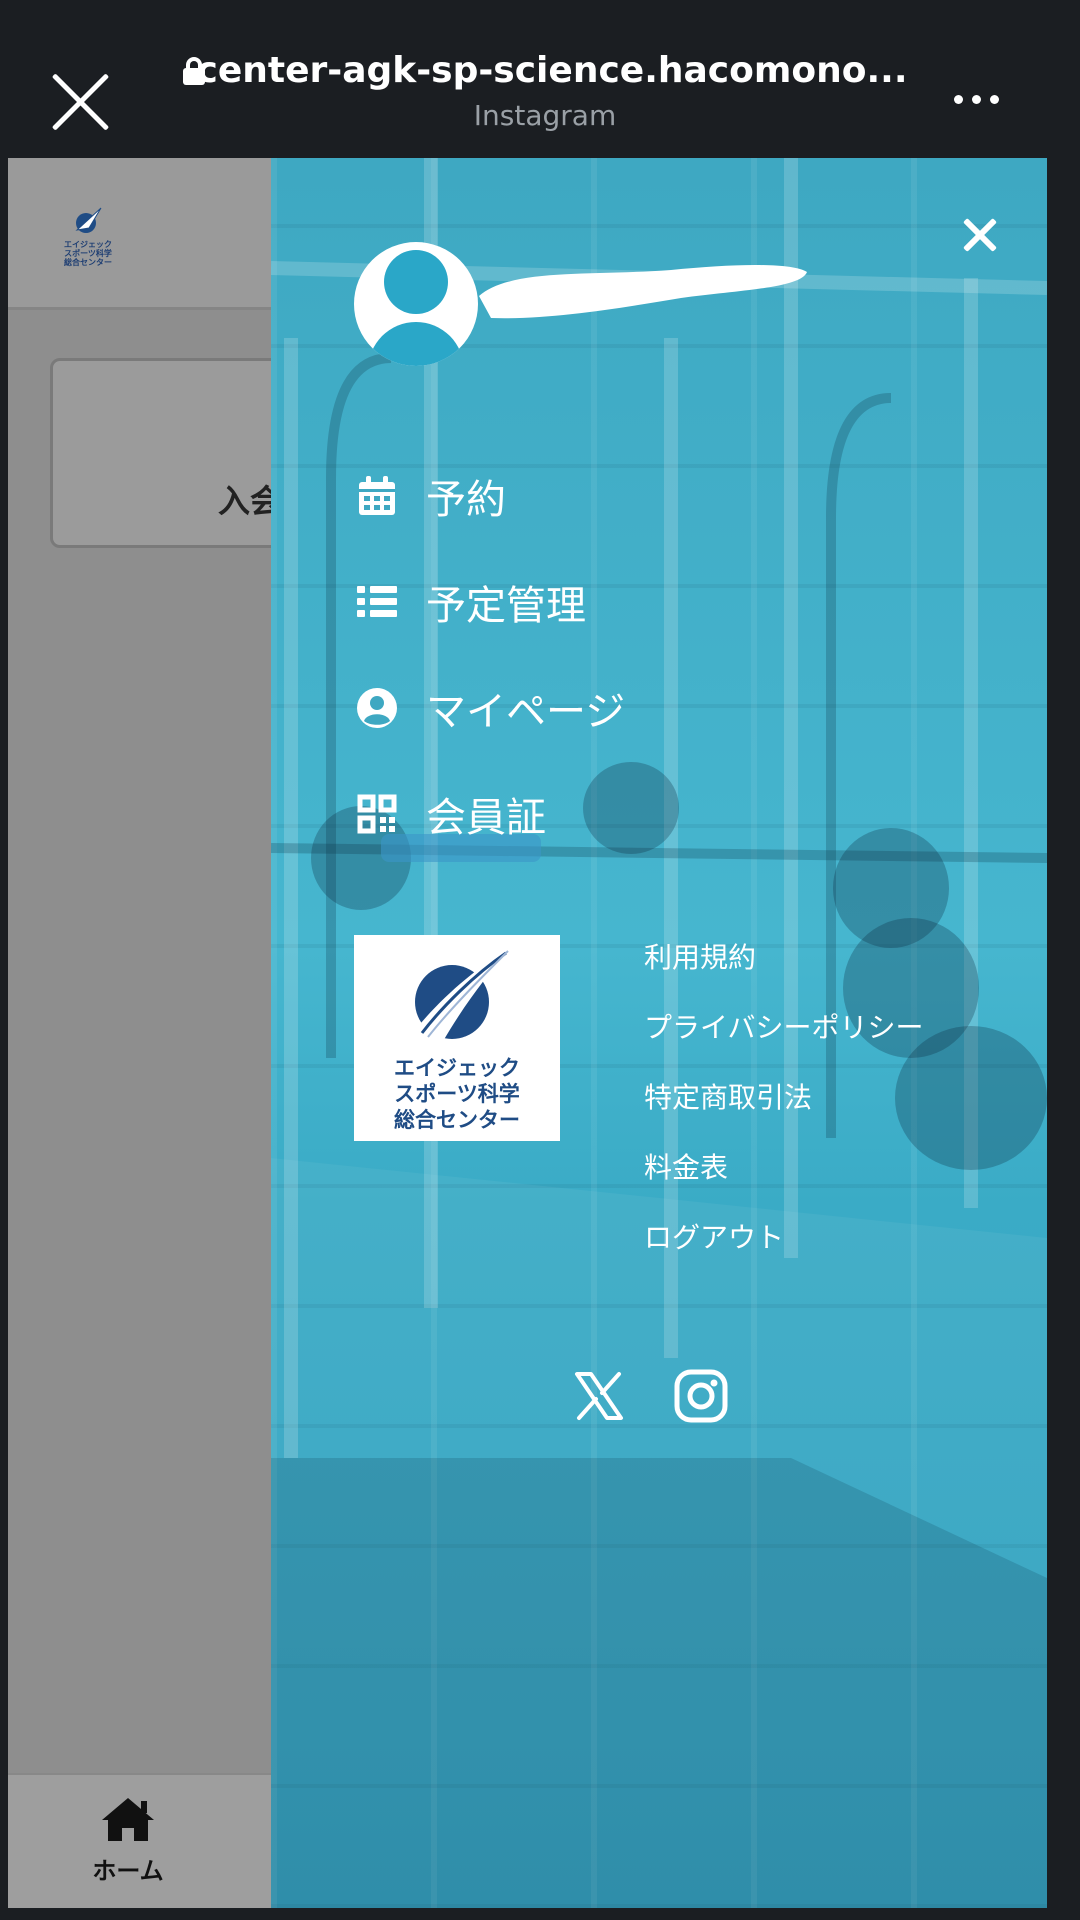 This screenshot has width=1080, height=1920. I want to click on instagram-icon, so click(701, 1396).